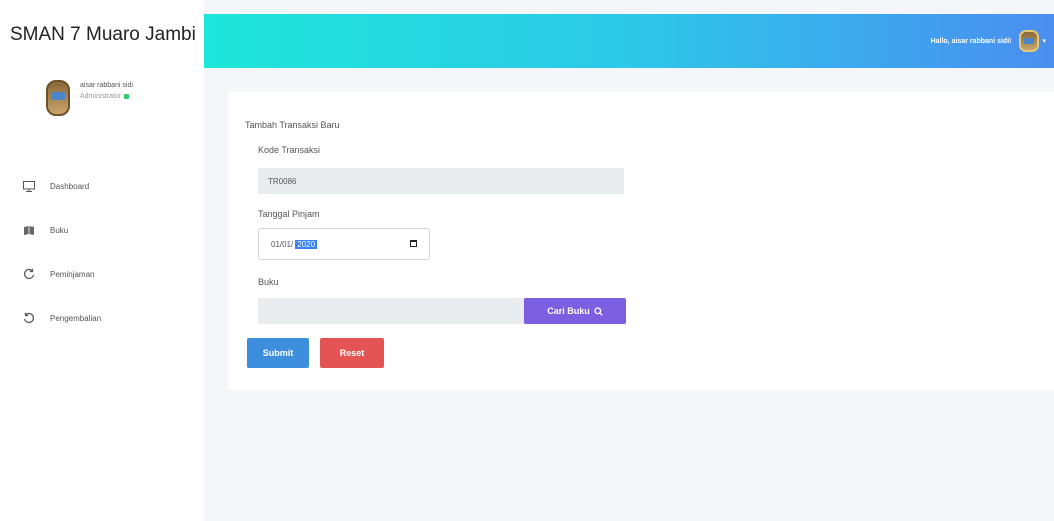 The image size is (1054, 521). I want to click on brand-title: SMAN 7 Muaro Jambi, so click(102, 35).